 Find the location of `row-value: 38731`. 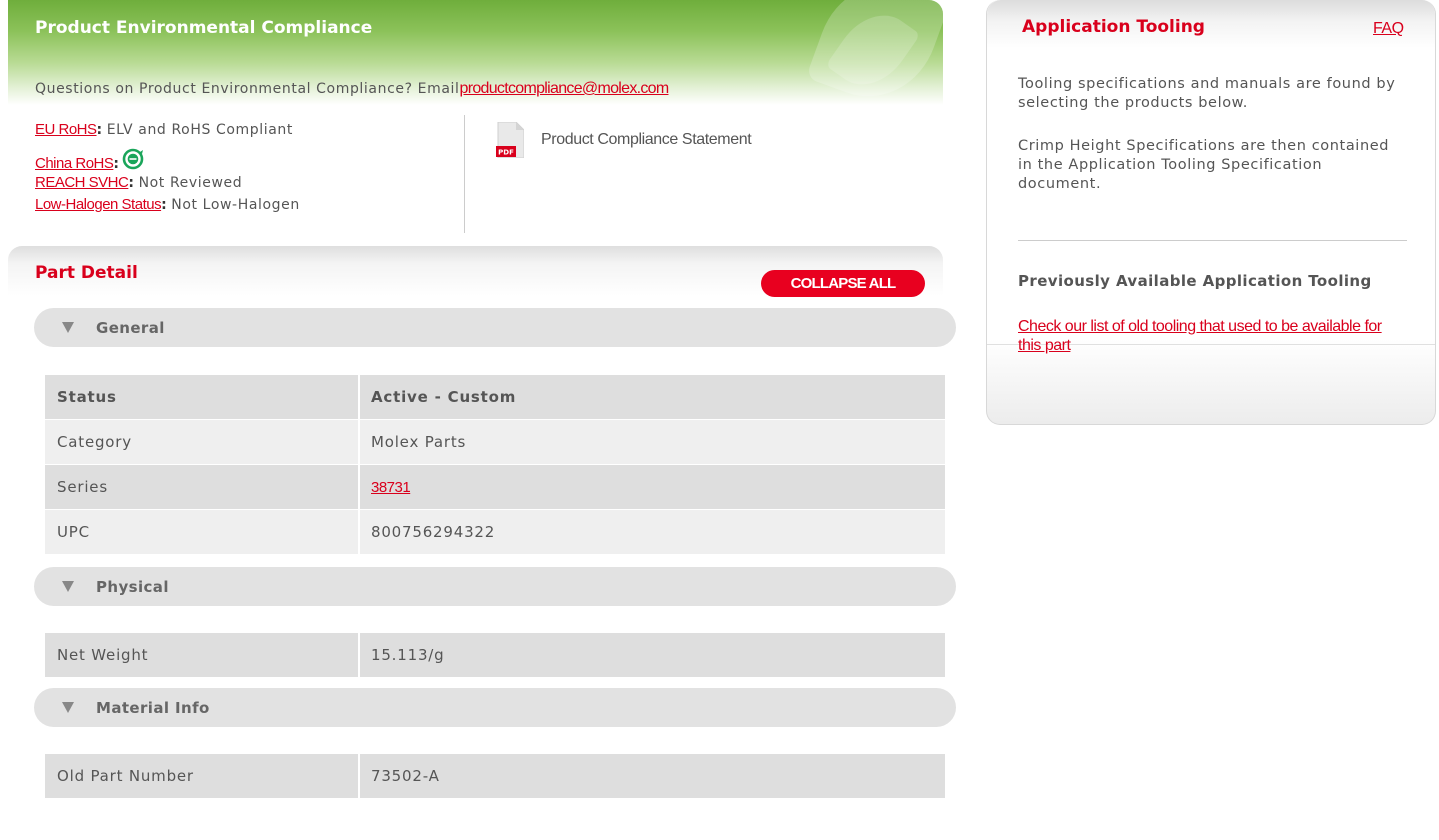

row-value: 38731 is located at coordinates (391, 487).